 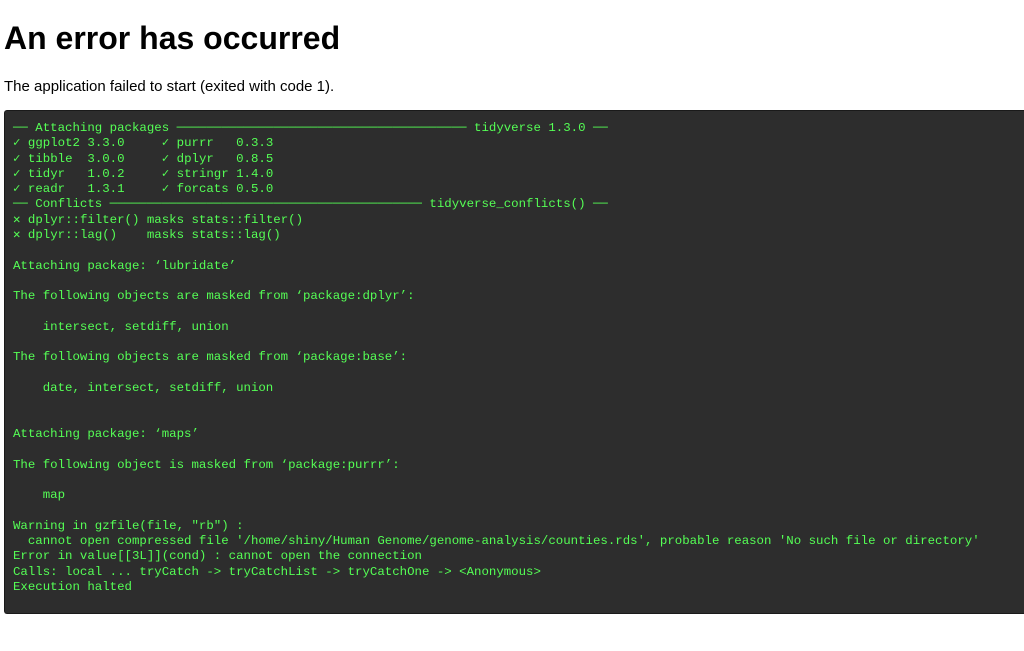 I want to click on console-line: ✓ ggplot2 3.3.0 ✓ purrr 0.3.3, so click(x=143, y=143).